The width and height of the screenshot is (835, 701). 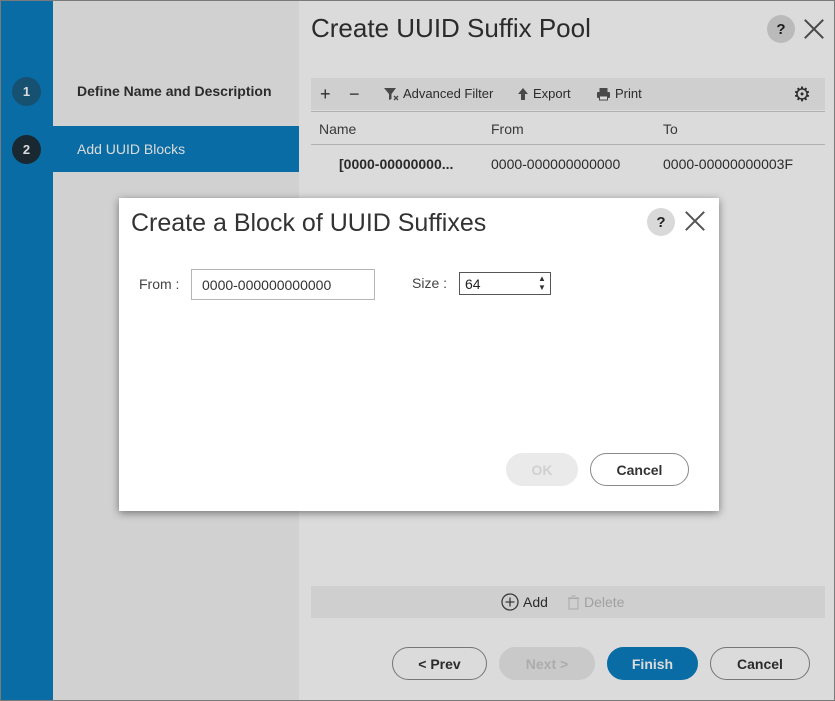 What do you see at coordinates (430, 283) in the screenshot?
I see `size-label: Size :` at bounding box center [430, 283].